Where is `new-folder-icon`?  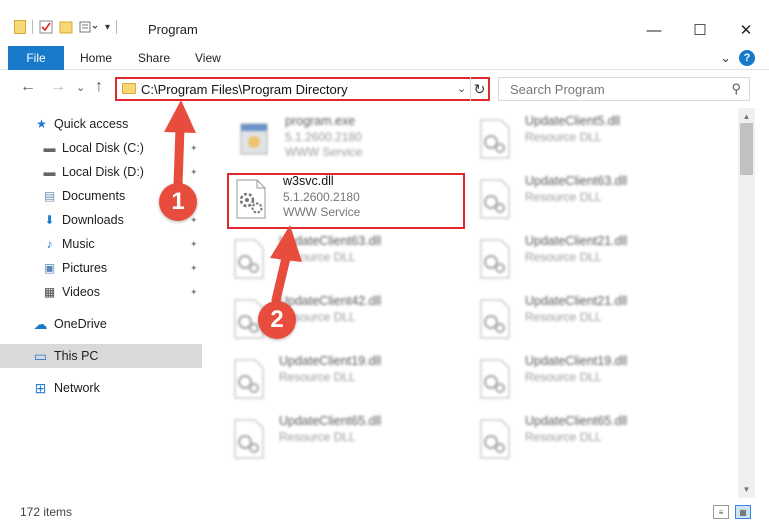
new-folder-icon is located at coordinates (66, 27).